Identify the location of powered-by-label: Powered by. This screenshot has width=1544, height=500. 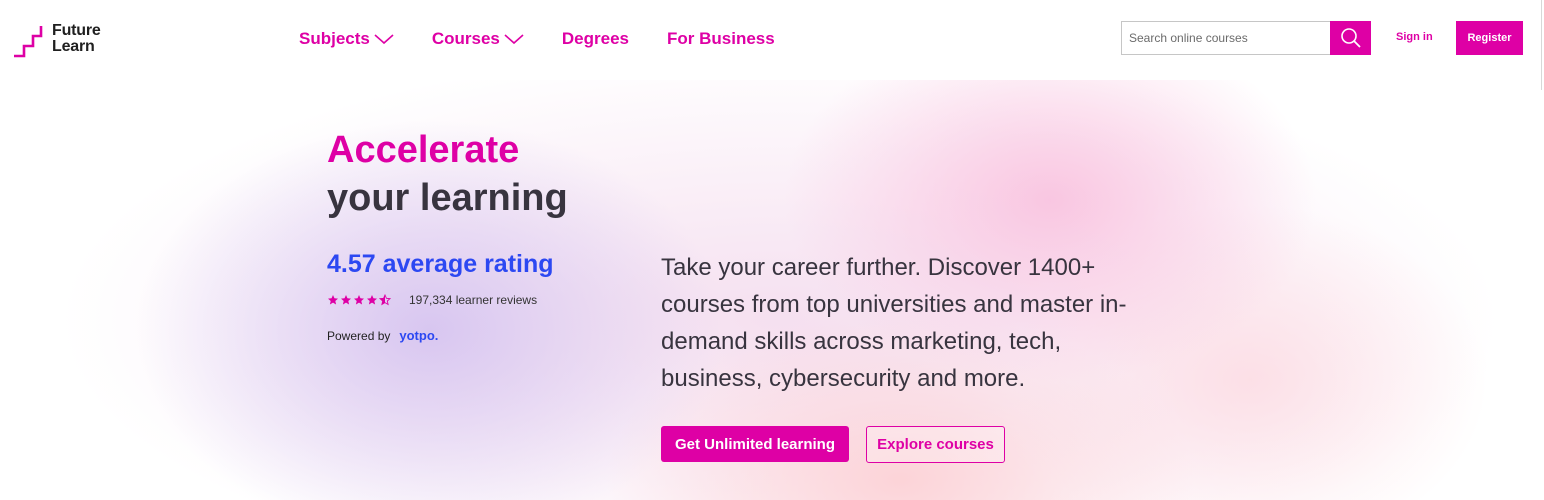
(359, 335).